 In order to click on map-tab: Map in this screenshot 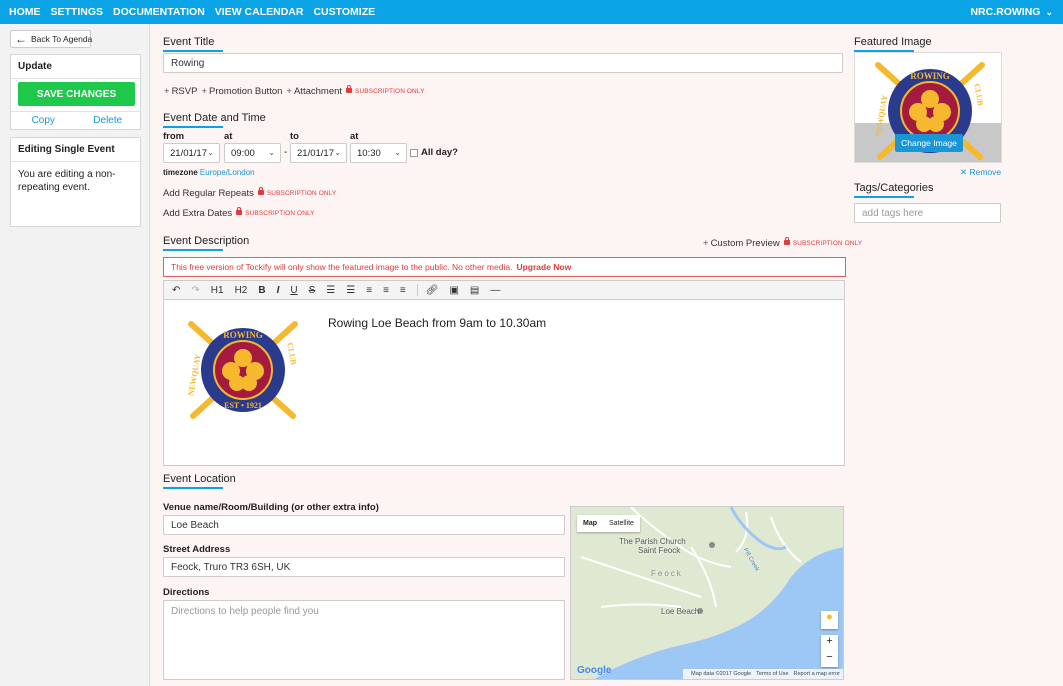, I will do `click(590, 523)`.